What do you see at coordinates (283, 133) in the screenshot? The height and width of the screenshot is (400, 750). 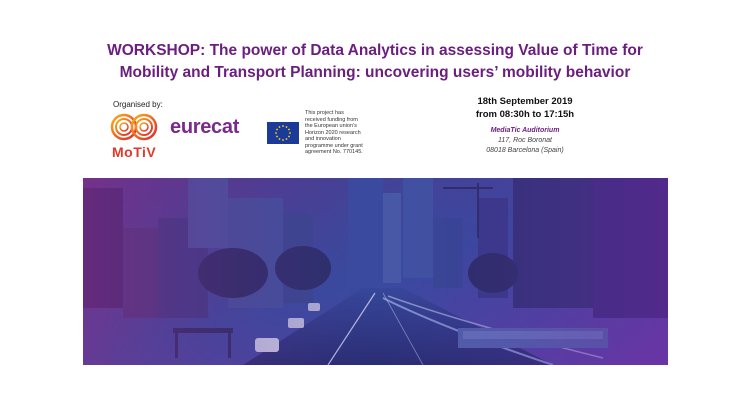 I see `eu-flag-icon` at bounding box center [283, 133].